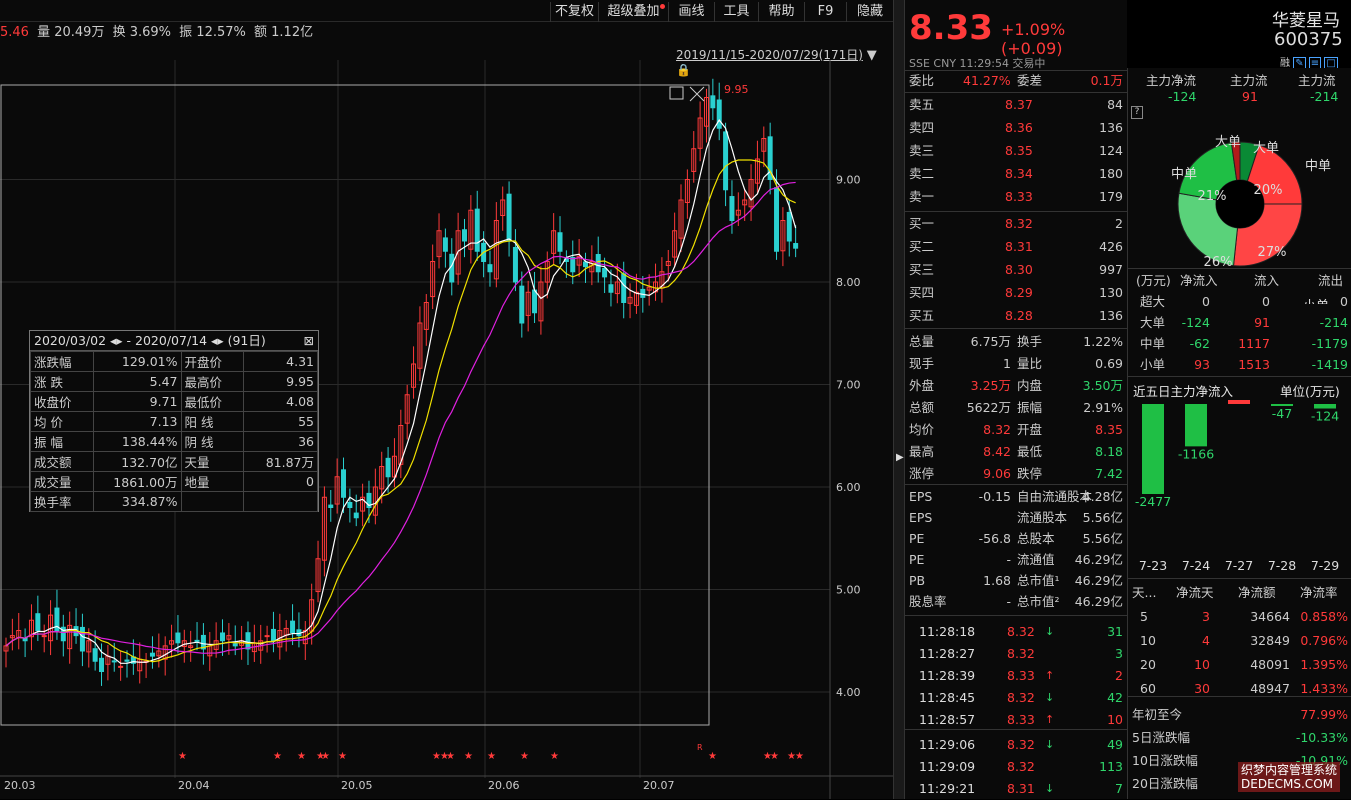  What do you see at coordinates (1016, 316) in the screenshot?
I see `bid-row: 买五 8.28 136` at bounding box center [1016, 316].